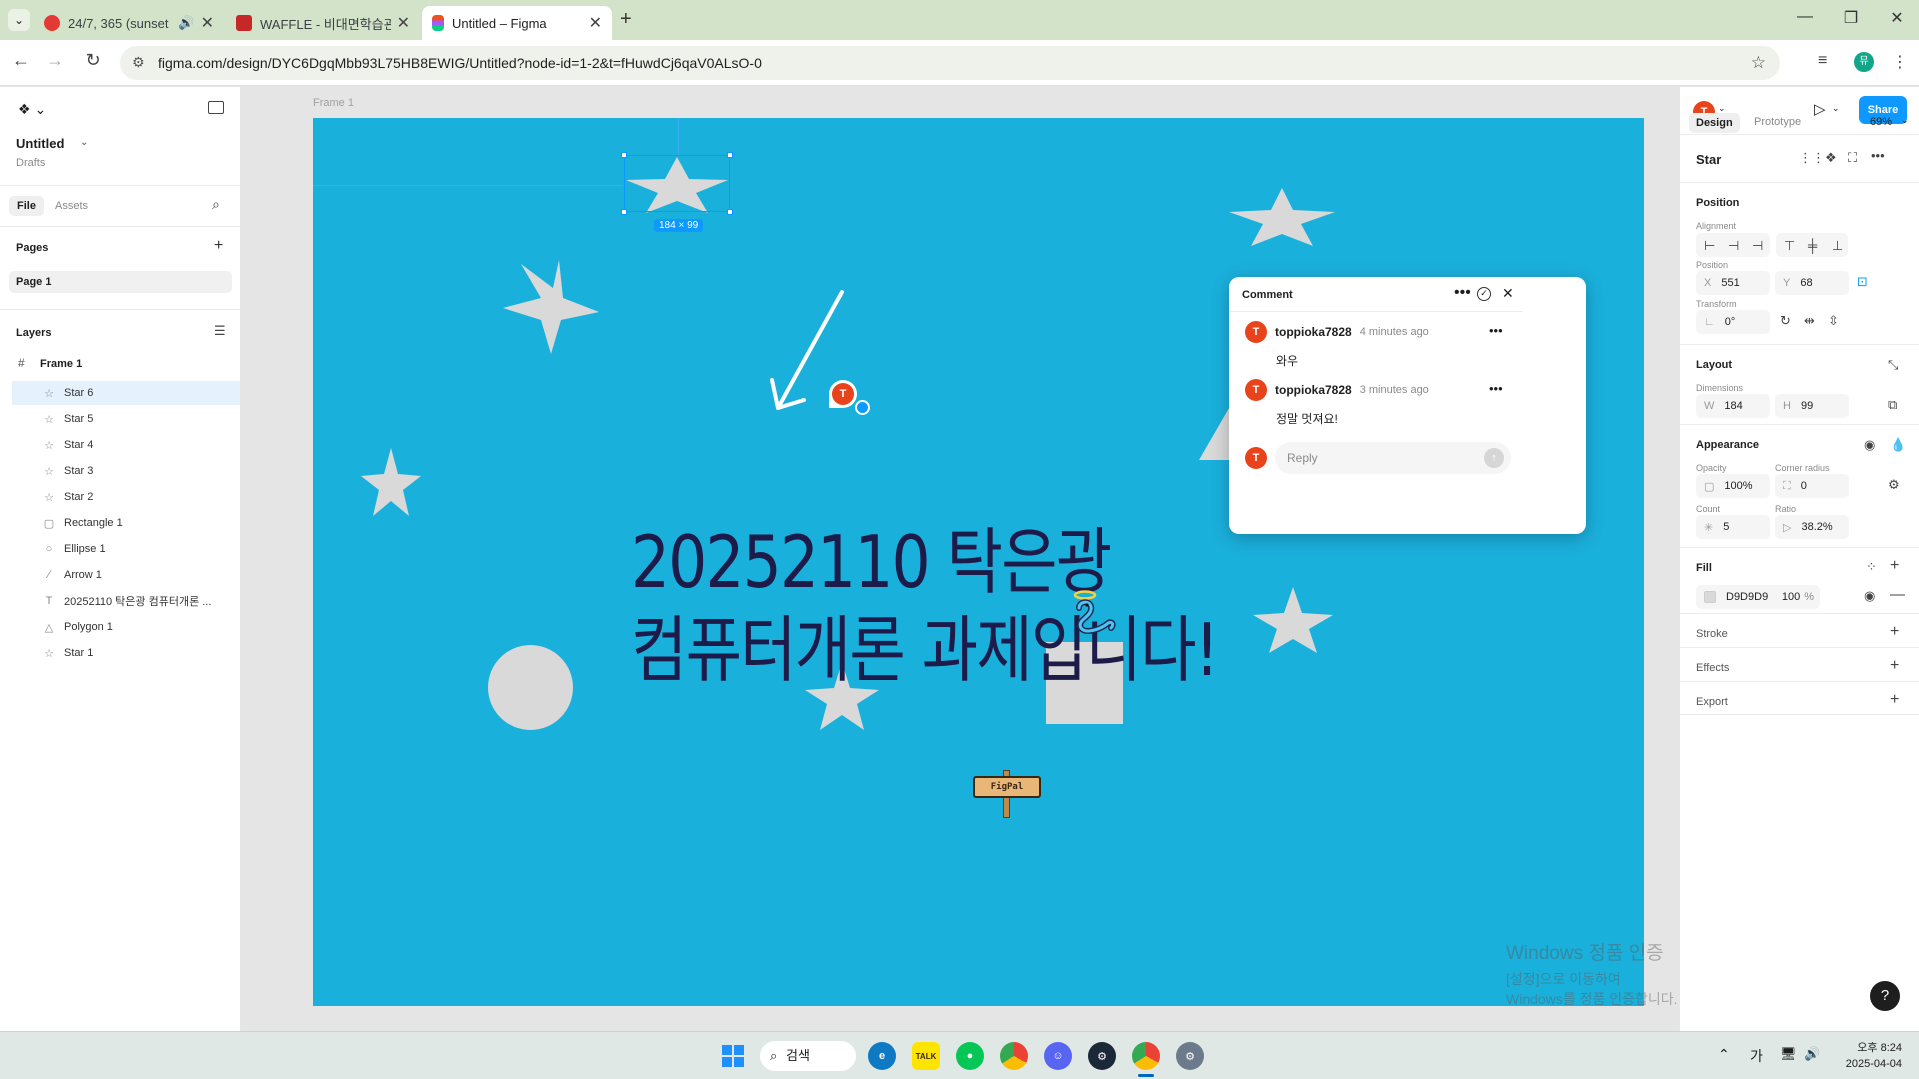 This screenshot has width=1919, height=1079. What do you see at coordinates (93, 60) in the screenshot?
I see `reload-icon: ↻` at bounding box center [93, 60].